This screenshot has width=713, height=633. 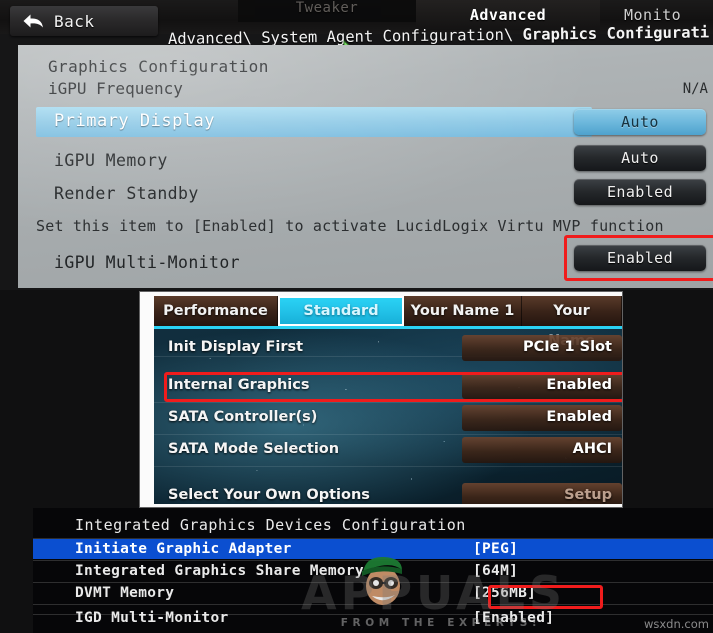 What do you see at coordinates (676, 624) in the screenshot?
I see `watermark-site: wsxdn.com` at bounding box center [676, 624].